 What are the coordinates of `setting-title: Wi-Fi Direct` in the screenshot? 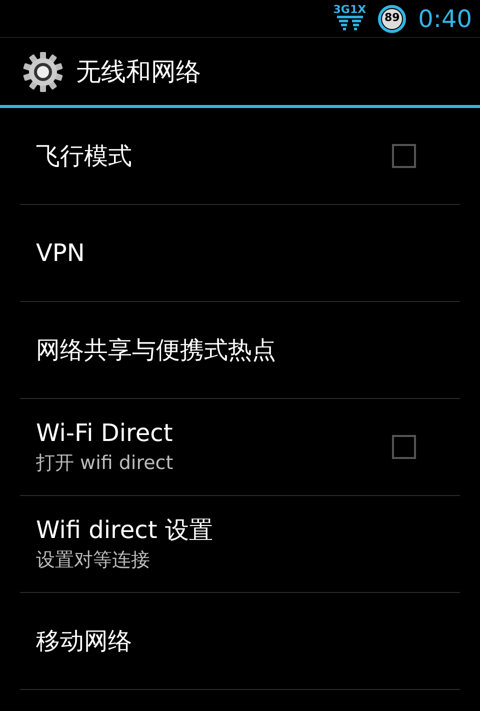 It's located at (105, 433).